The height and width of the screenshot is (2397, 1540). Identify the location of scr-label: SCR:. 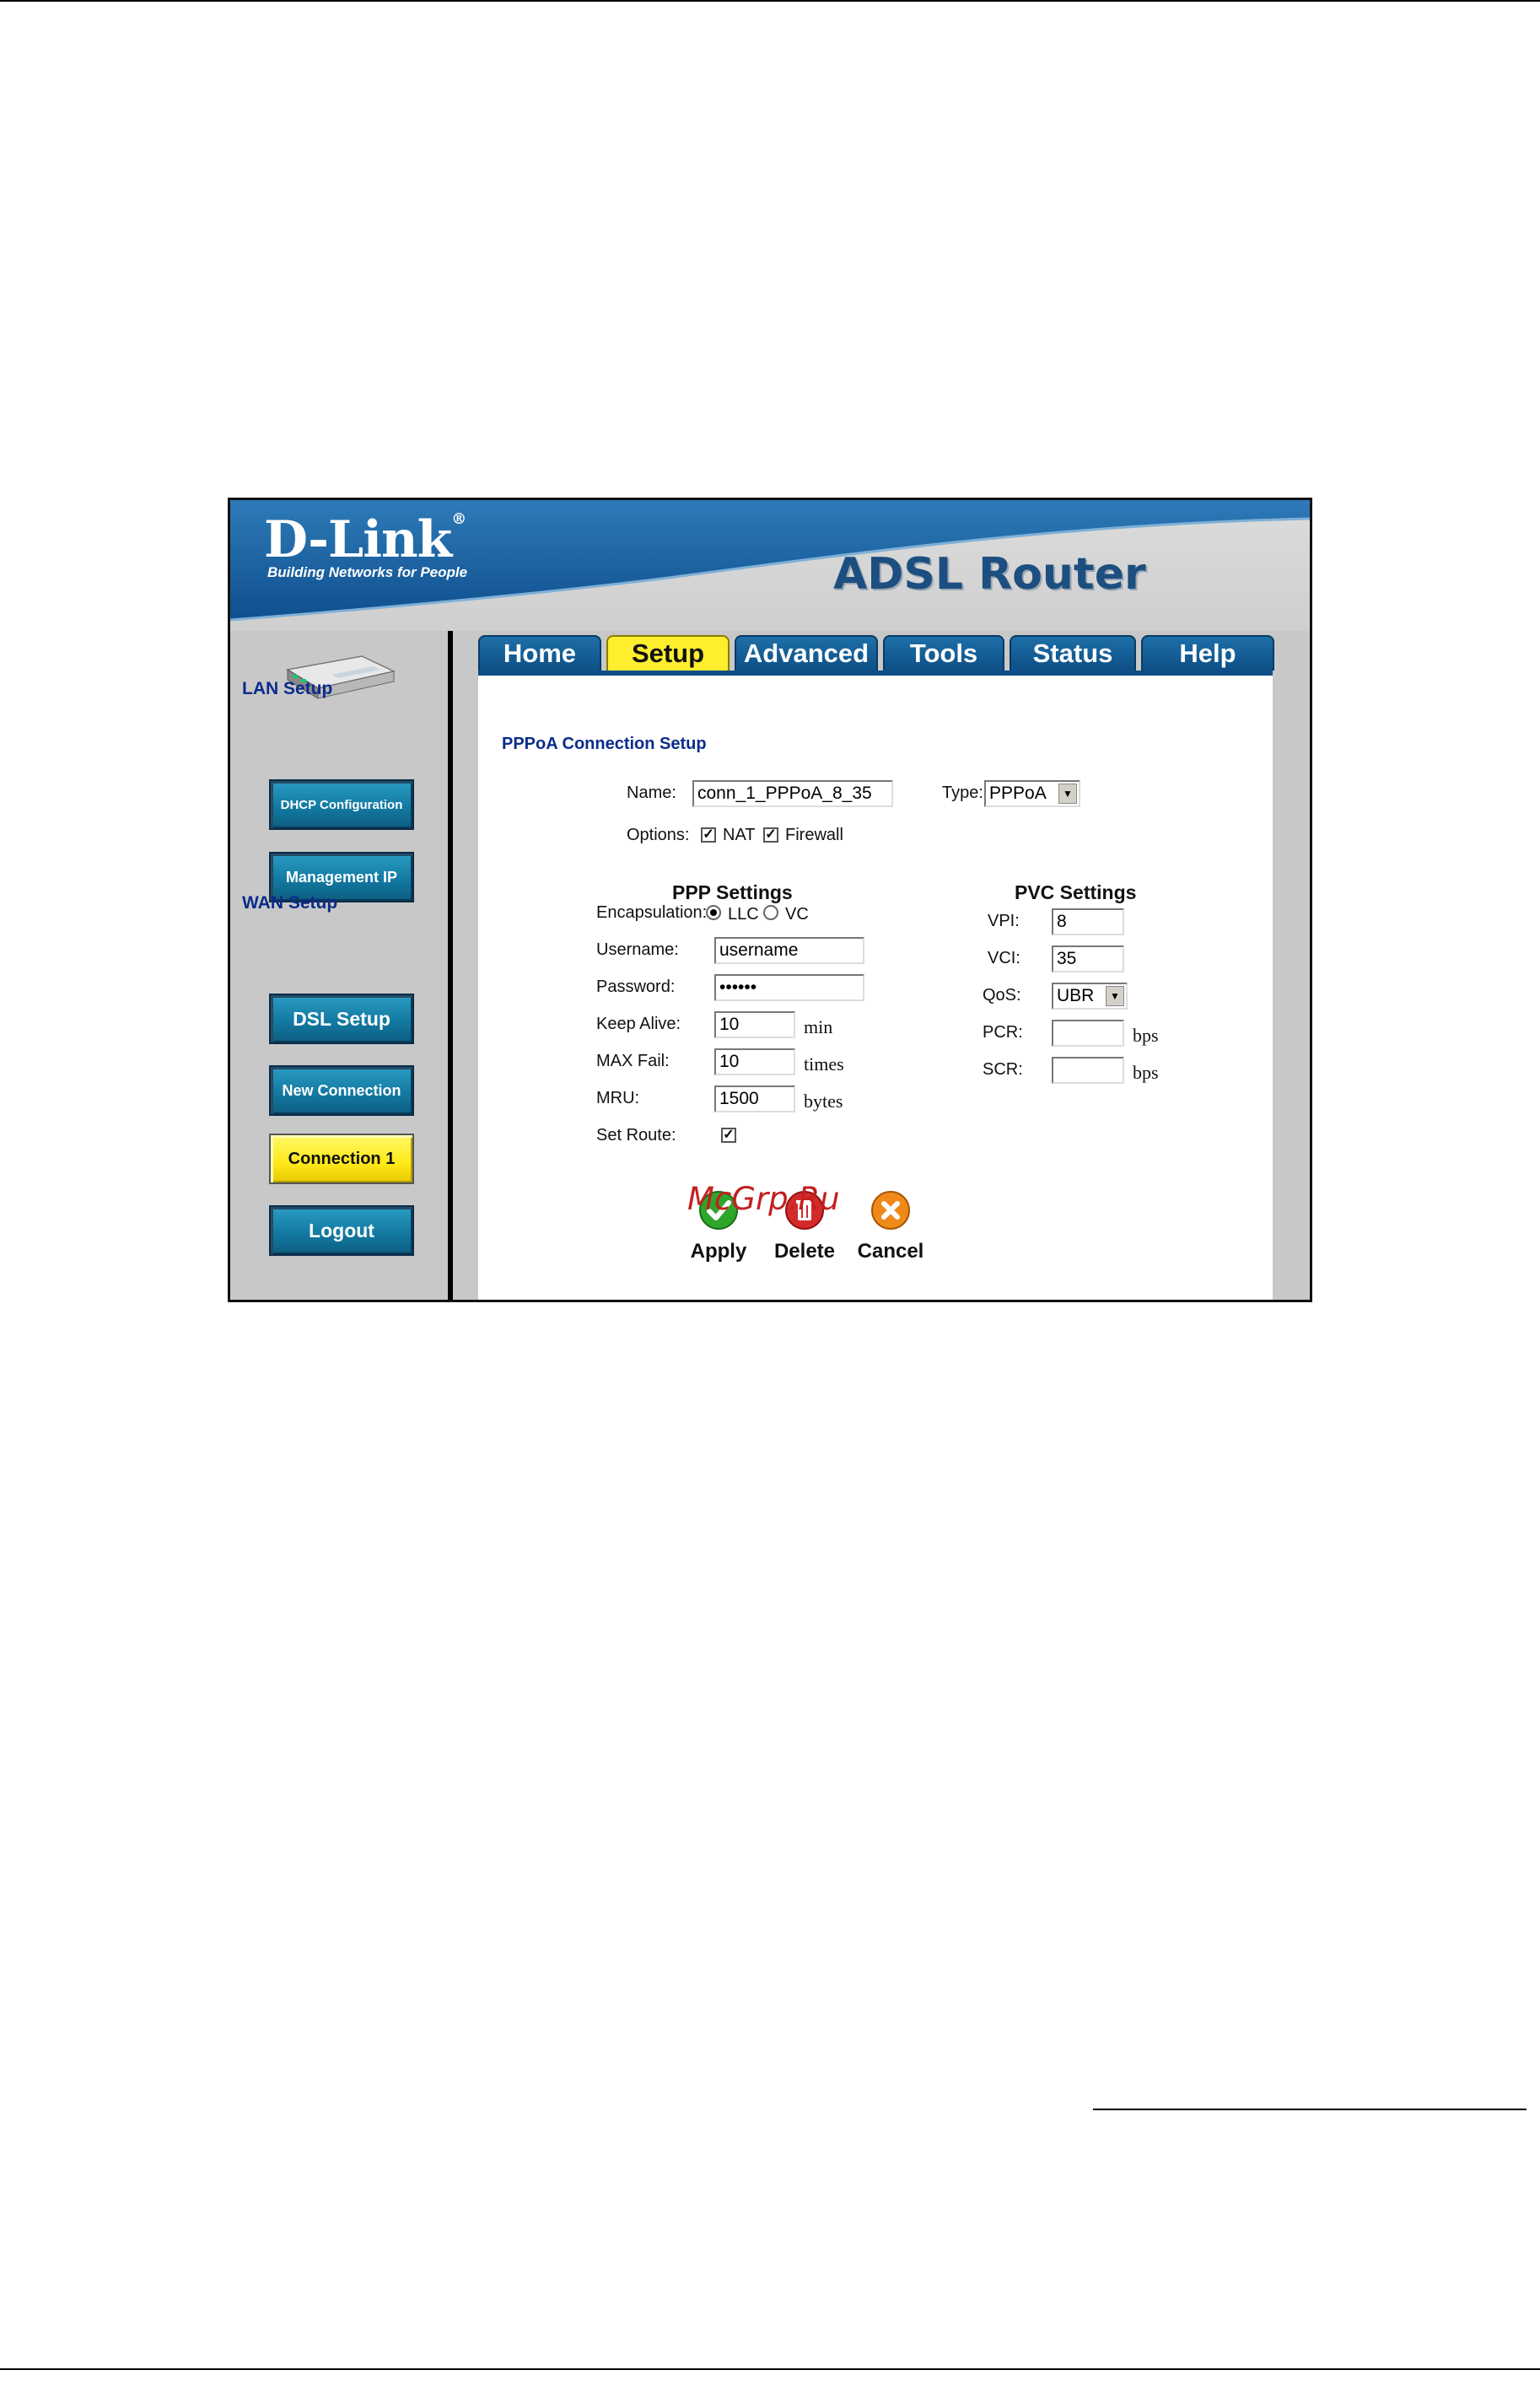
(1003, 1069).